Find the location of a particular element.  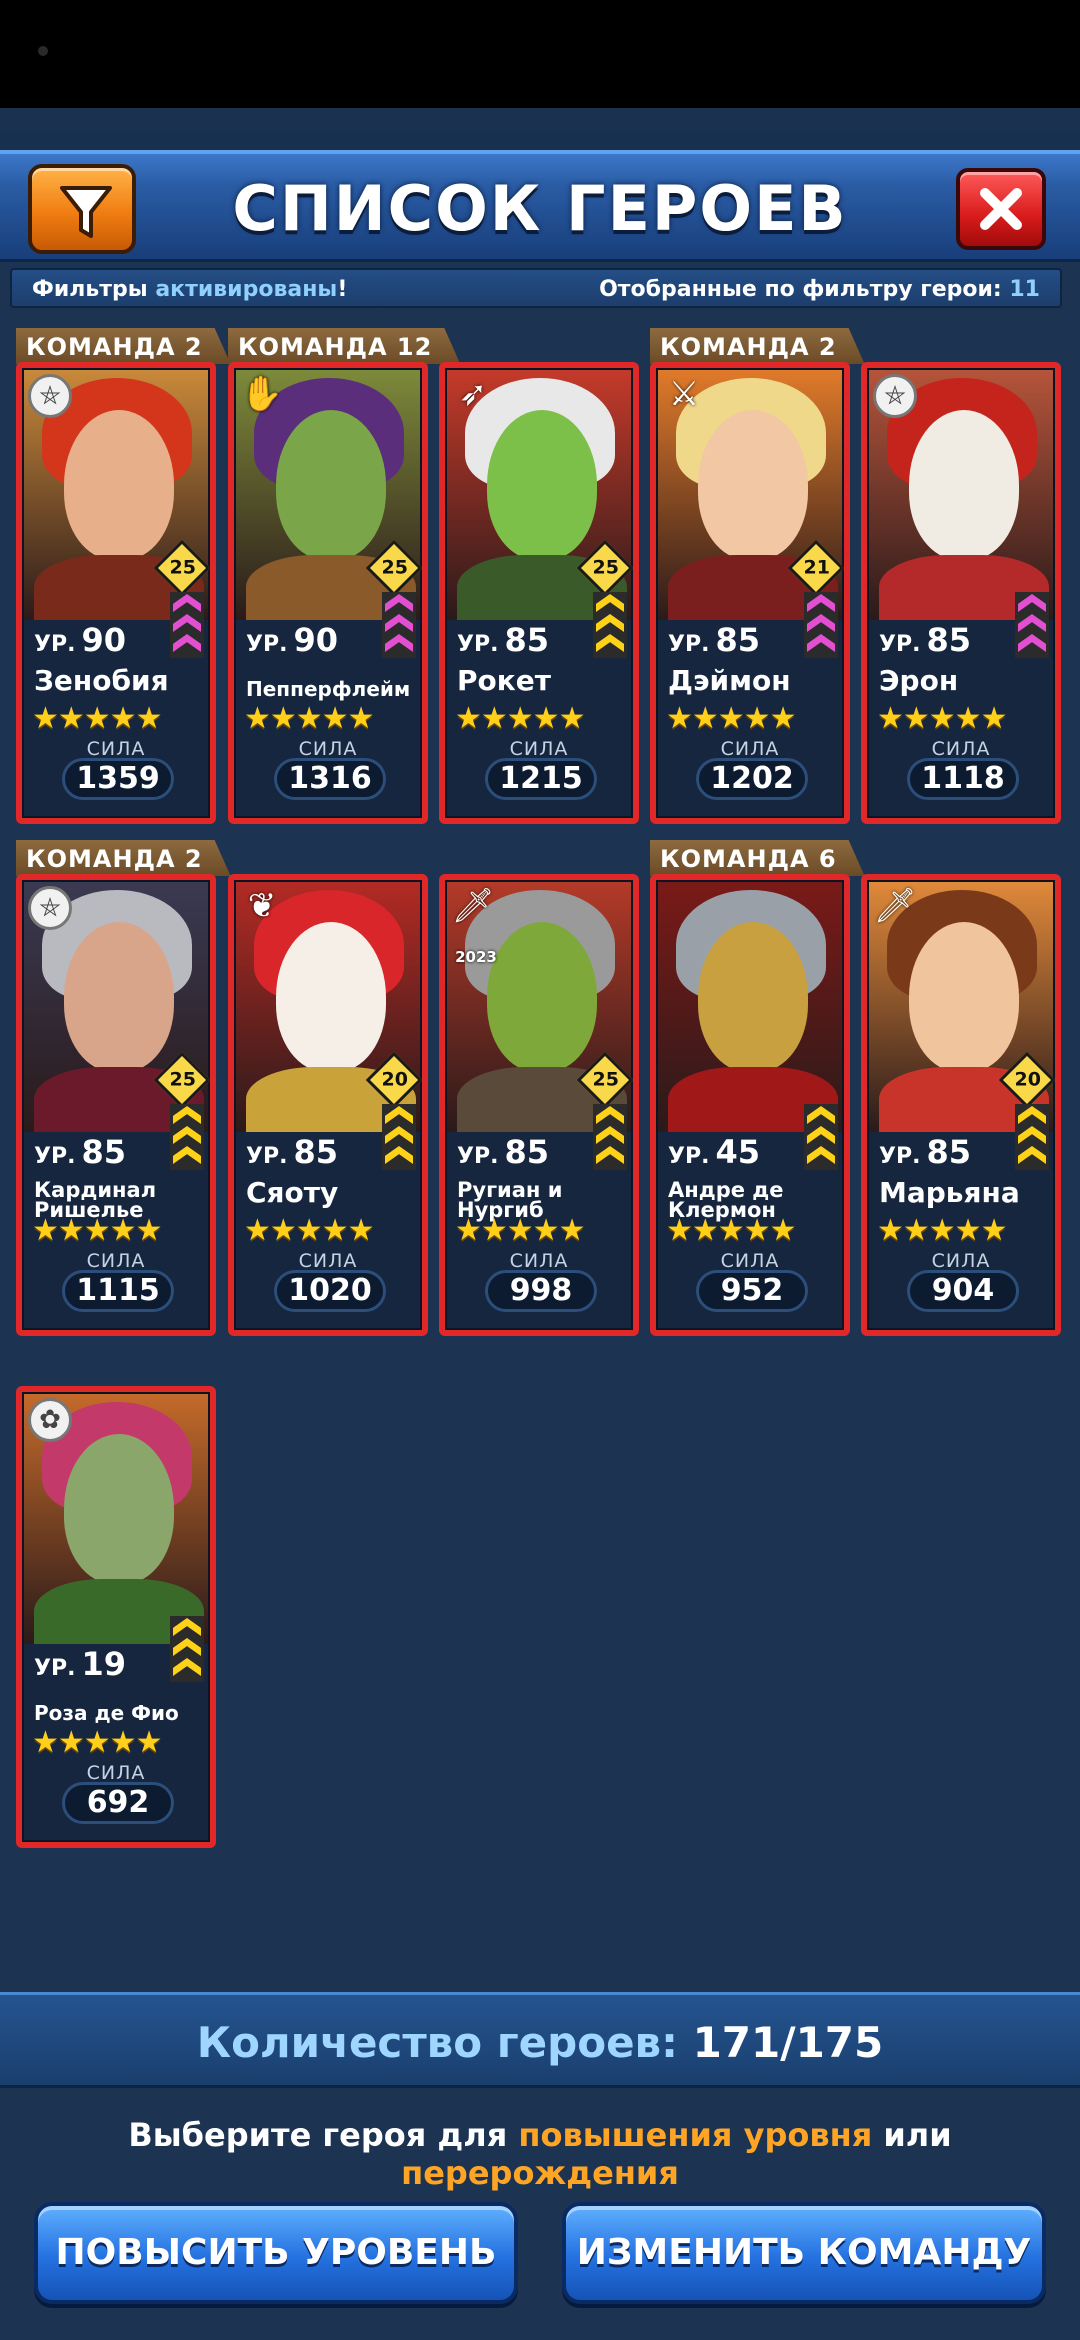

hero-card: ❦ 20 УР. 85 Сяоту ★★★★★ СИЛА 1020 is located at coordinates (328, 1105).